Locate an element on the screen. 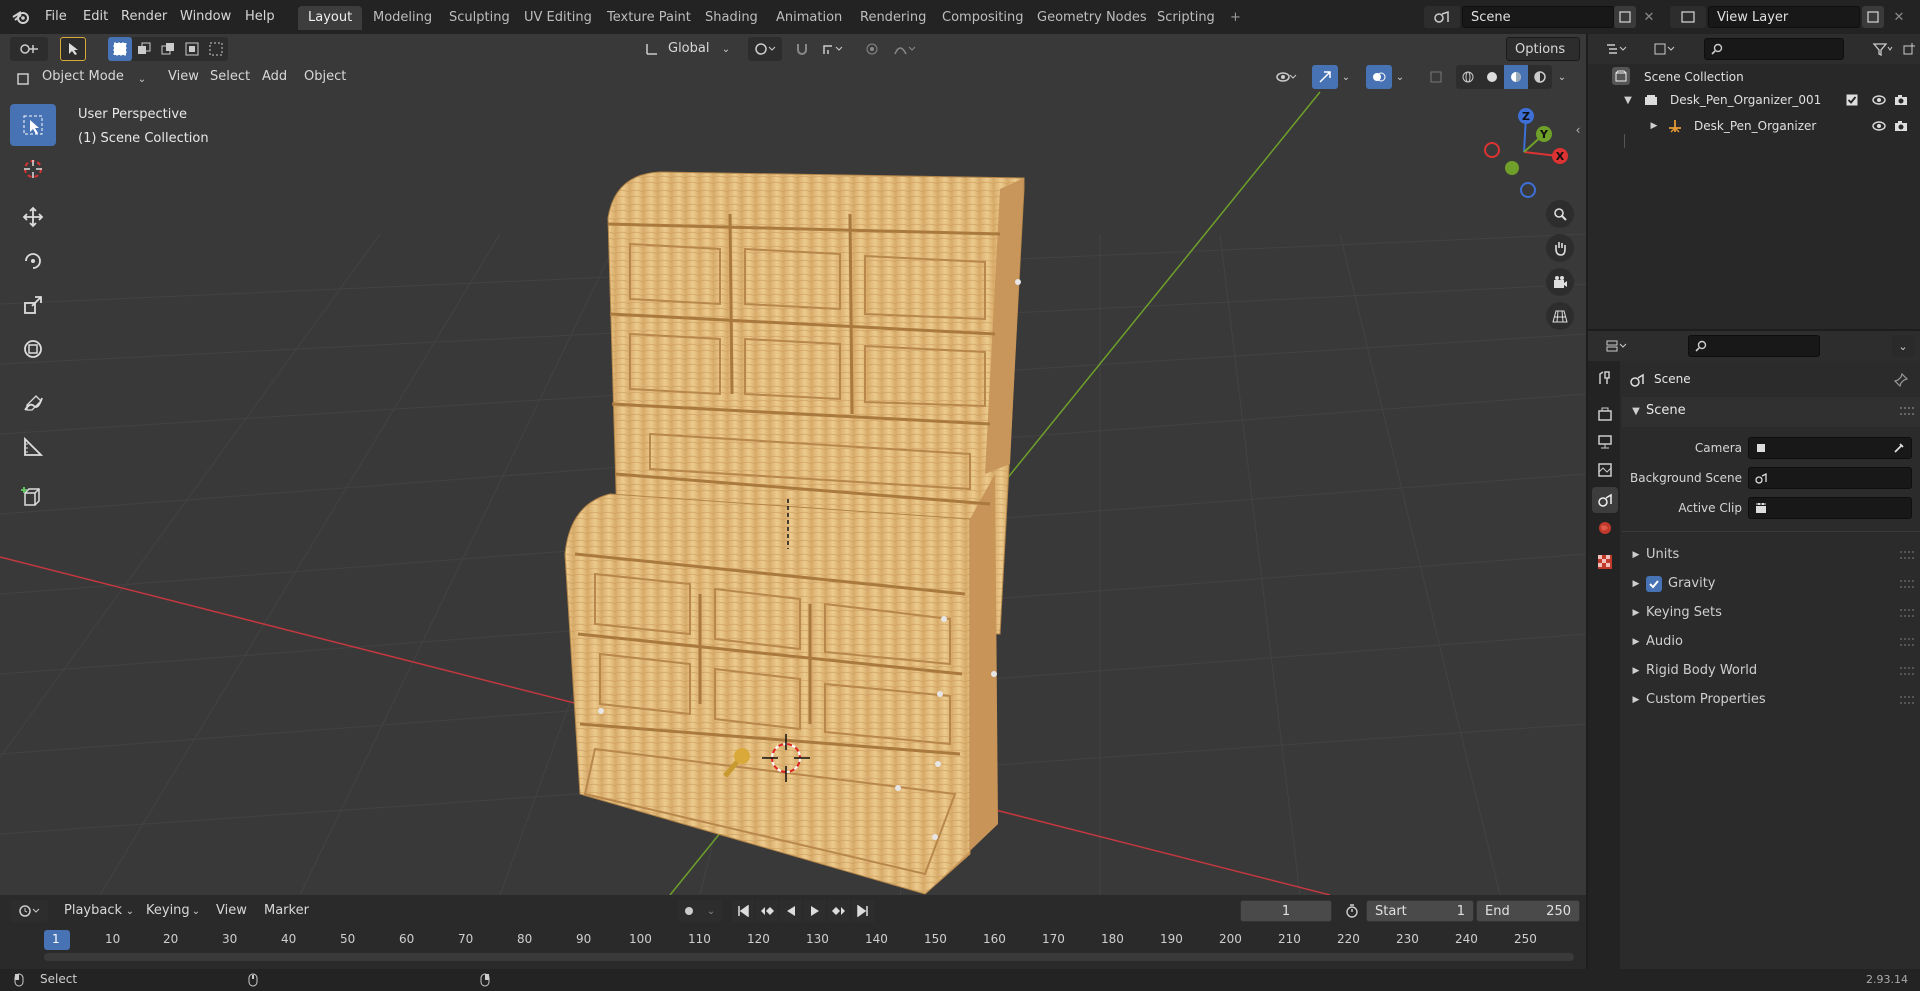 This screenshot has width=1920, height=991. timeline-view-menu: View is located at coordinates (231, 911).